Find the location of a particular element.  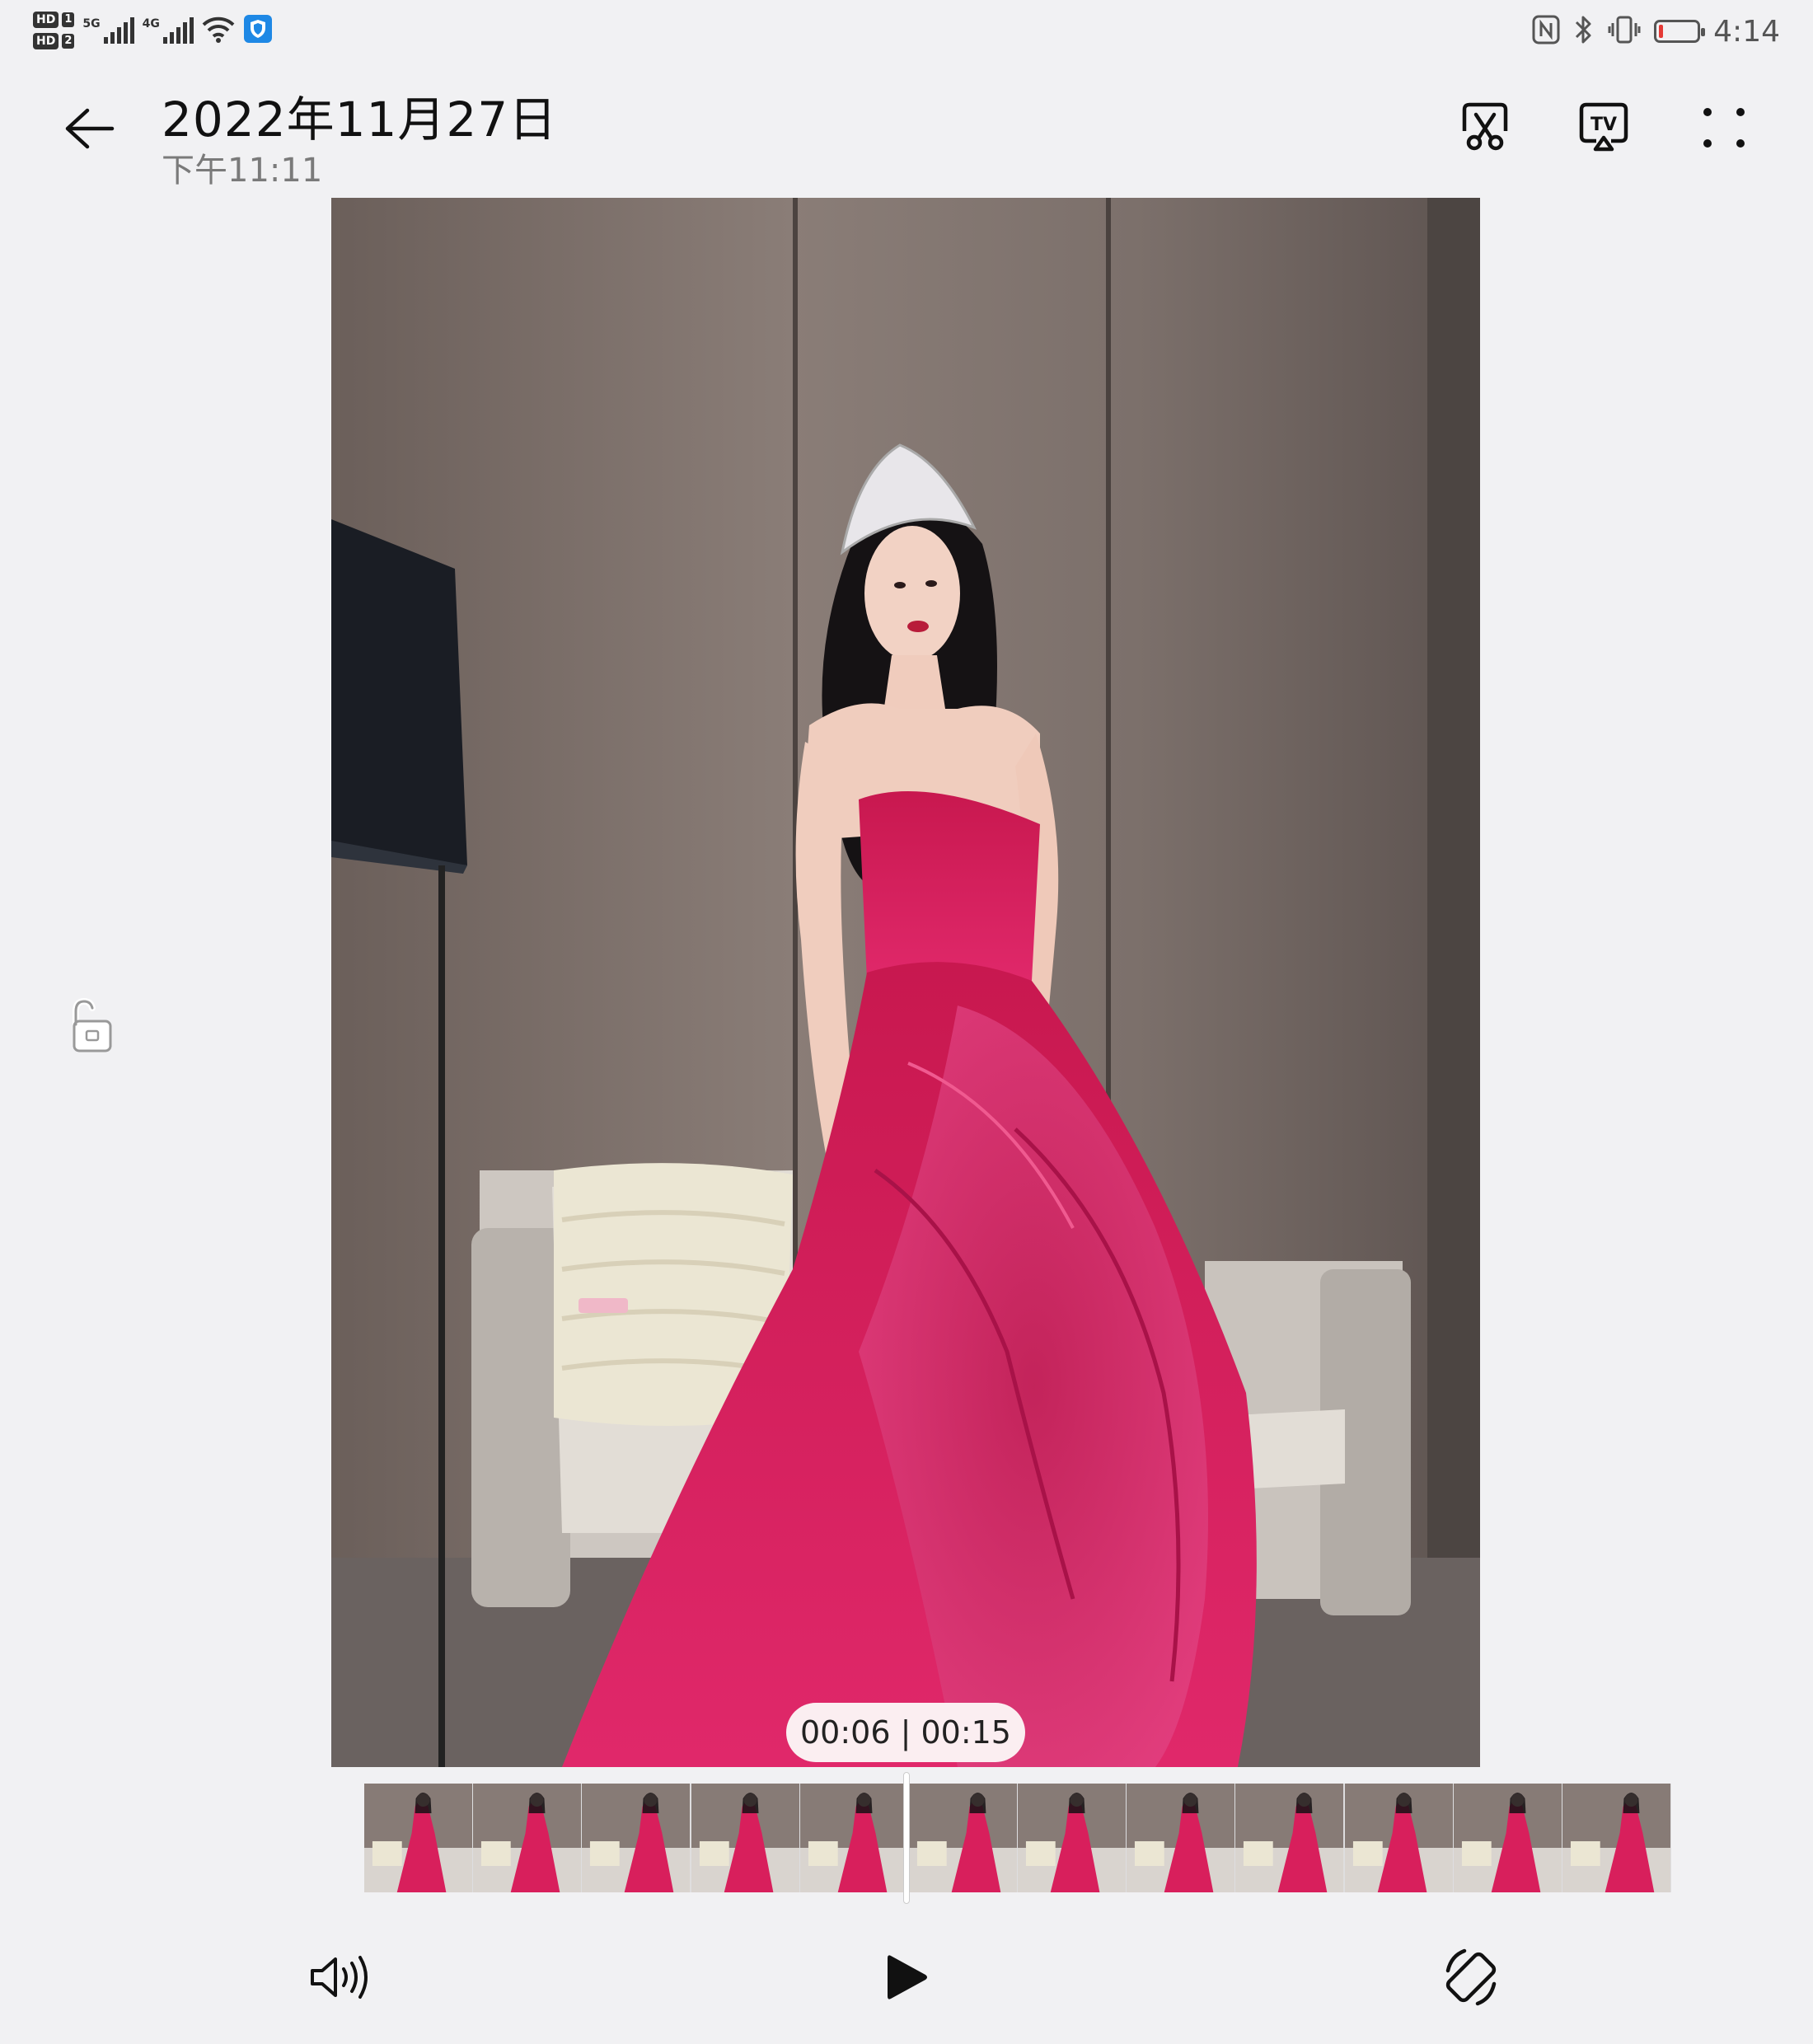

status-left-group: HD 1 HD 2 5G 4G is located at coordinates (153, 30).